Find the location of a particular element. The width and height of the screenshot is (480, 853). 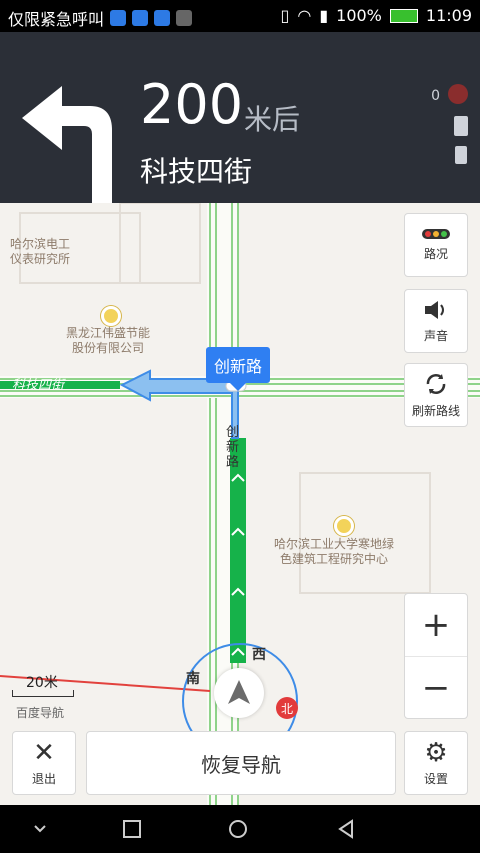

current-location-button is located at coordinates (239, 693).